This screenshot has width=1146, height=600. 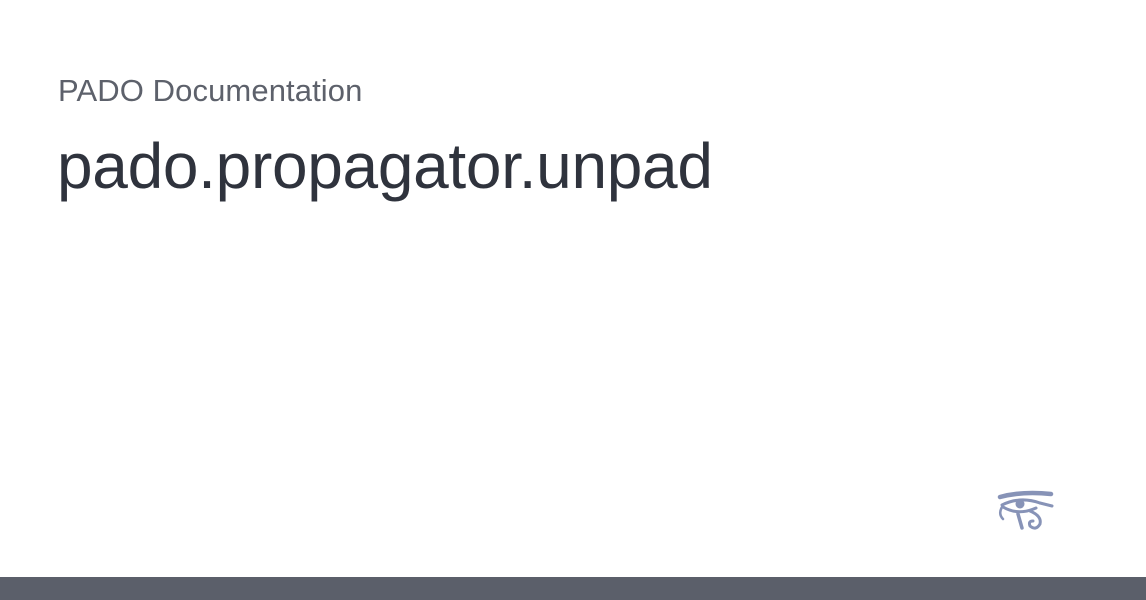 What do you see at coordinates (1020, 504) in the screenshot?
I see `logo-pupil` at bounding box center [1020, 504].